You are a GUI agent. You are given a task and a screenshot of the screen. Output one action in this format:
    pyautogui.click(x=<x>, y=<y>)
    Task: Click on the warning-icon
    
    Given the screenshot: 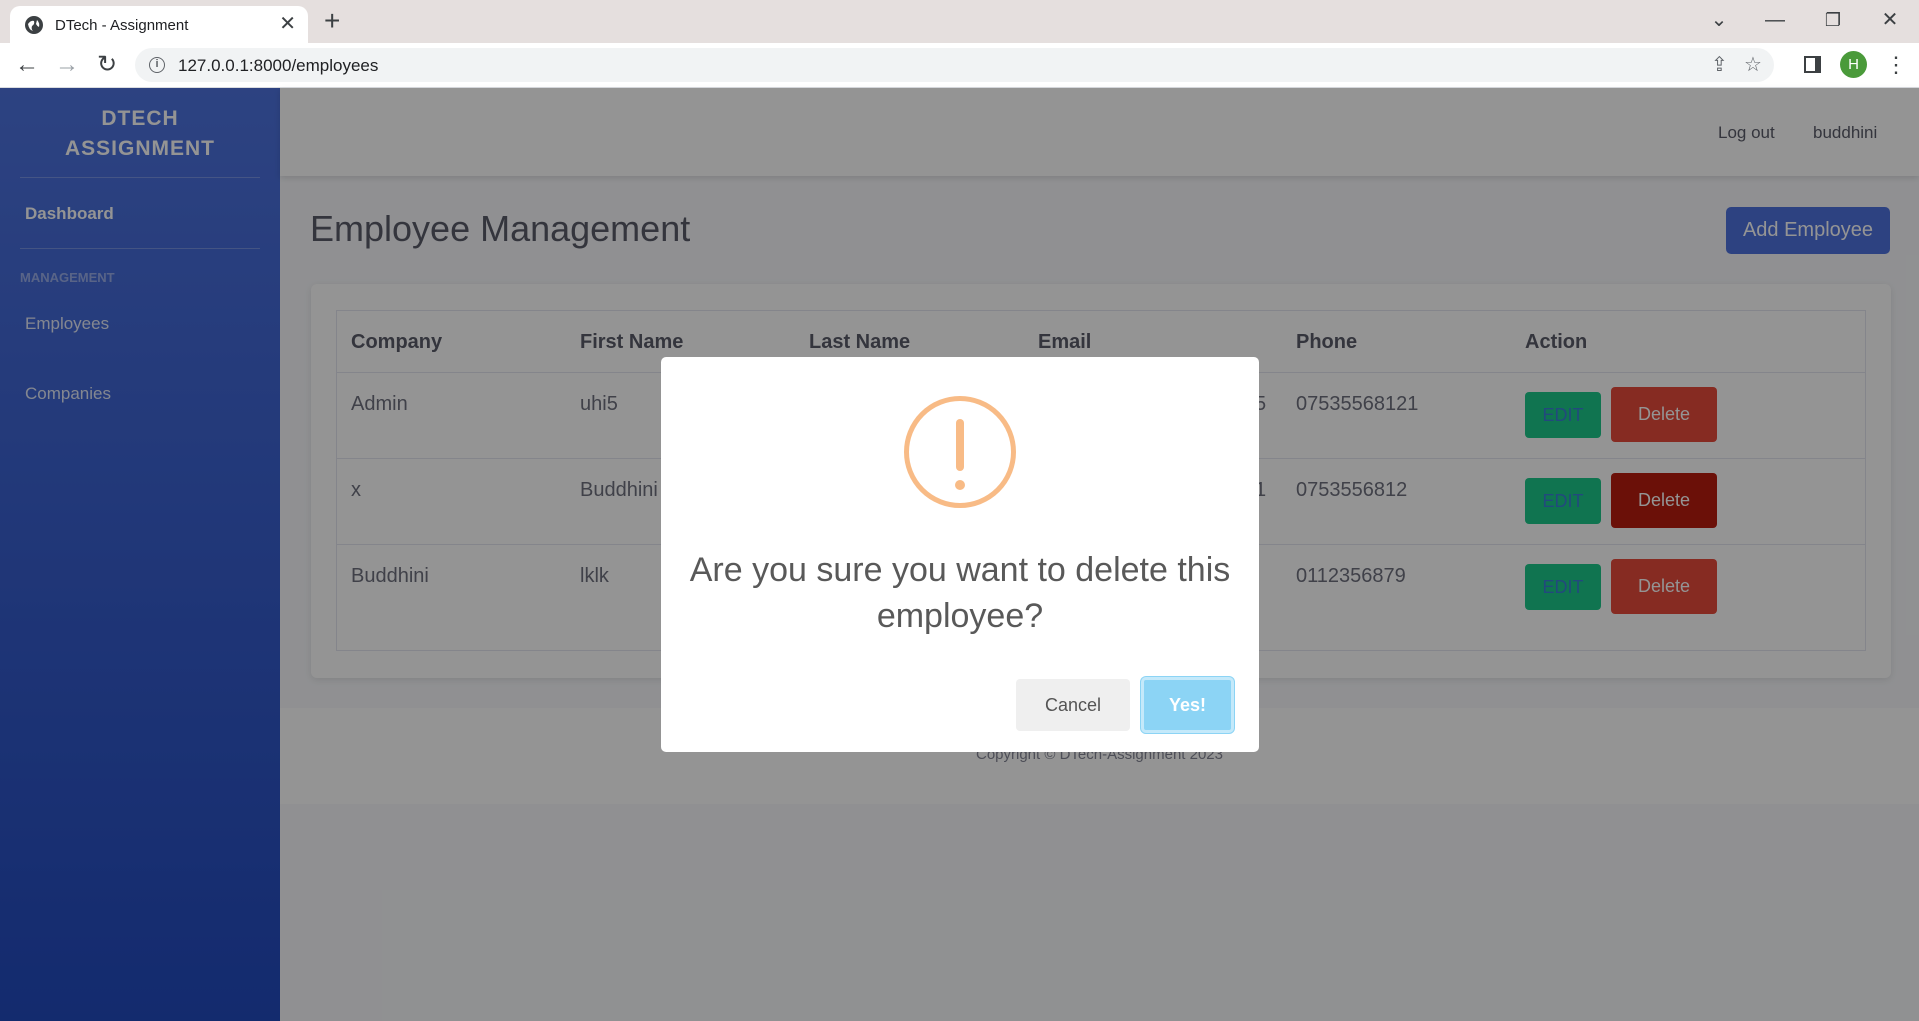 What is the action you would take?
    pyautogui.click(x=960, y=452)
    